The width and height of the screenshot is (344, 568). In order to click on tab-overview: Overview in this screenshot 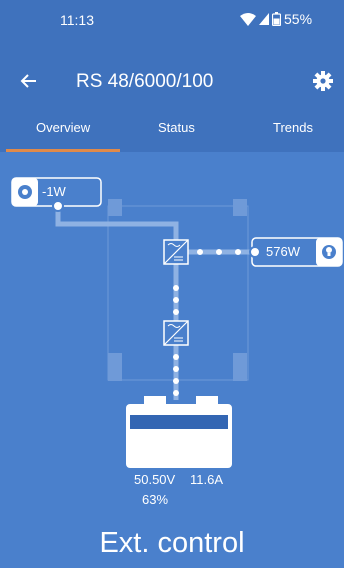, I will do `click(63, 127)`.